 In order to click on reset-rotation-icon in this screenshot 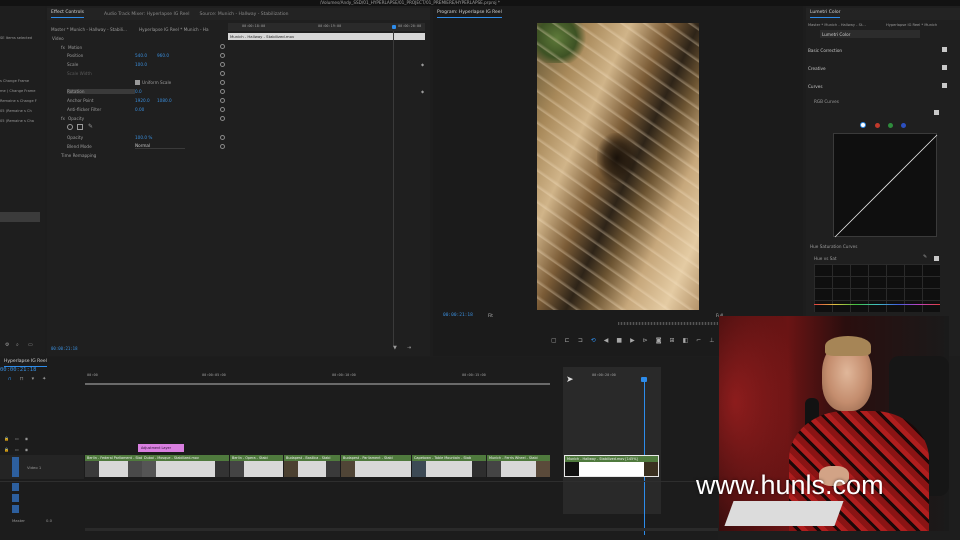, I will do `click(222, 91)`.